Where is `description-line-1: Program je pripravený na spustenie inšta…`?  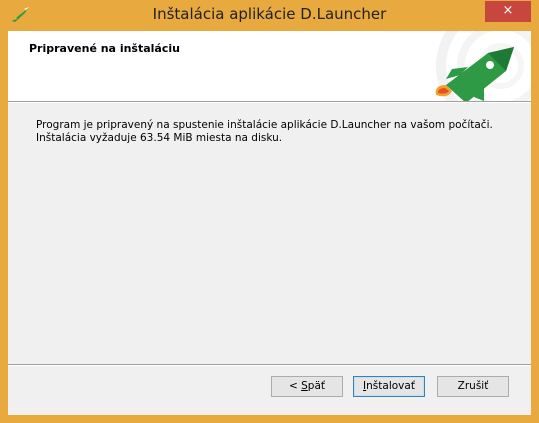 description-line-1: Program je pripravený na spustenie inšta… is located at coordinates (264, 125).